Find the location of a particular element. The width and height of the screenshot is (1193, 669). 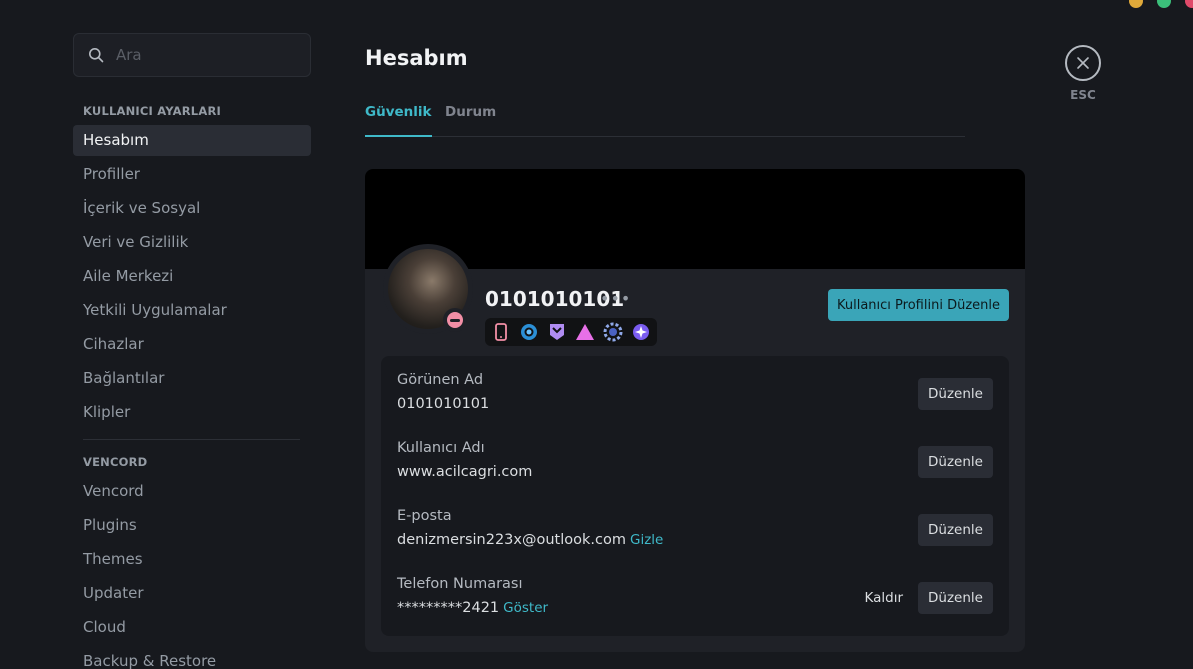

sidebar-divider is located at coordinates (191, 439).